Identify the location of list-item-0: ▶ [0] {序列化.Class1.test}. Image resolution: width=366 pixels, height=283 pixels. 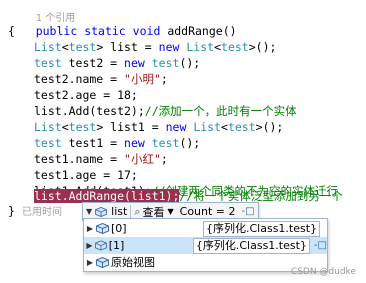
(205, 228).